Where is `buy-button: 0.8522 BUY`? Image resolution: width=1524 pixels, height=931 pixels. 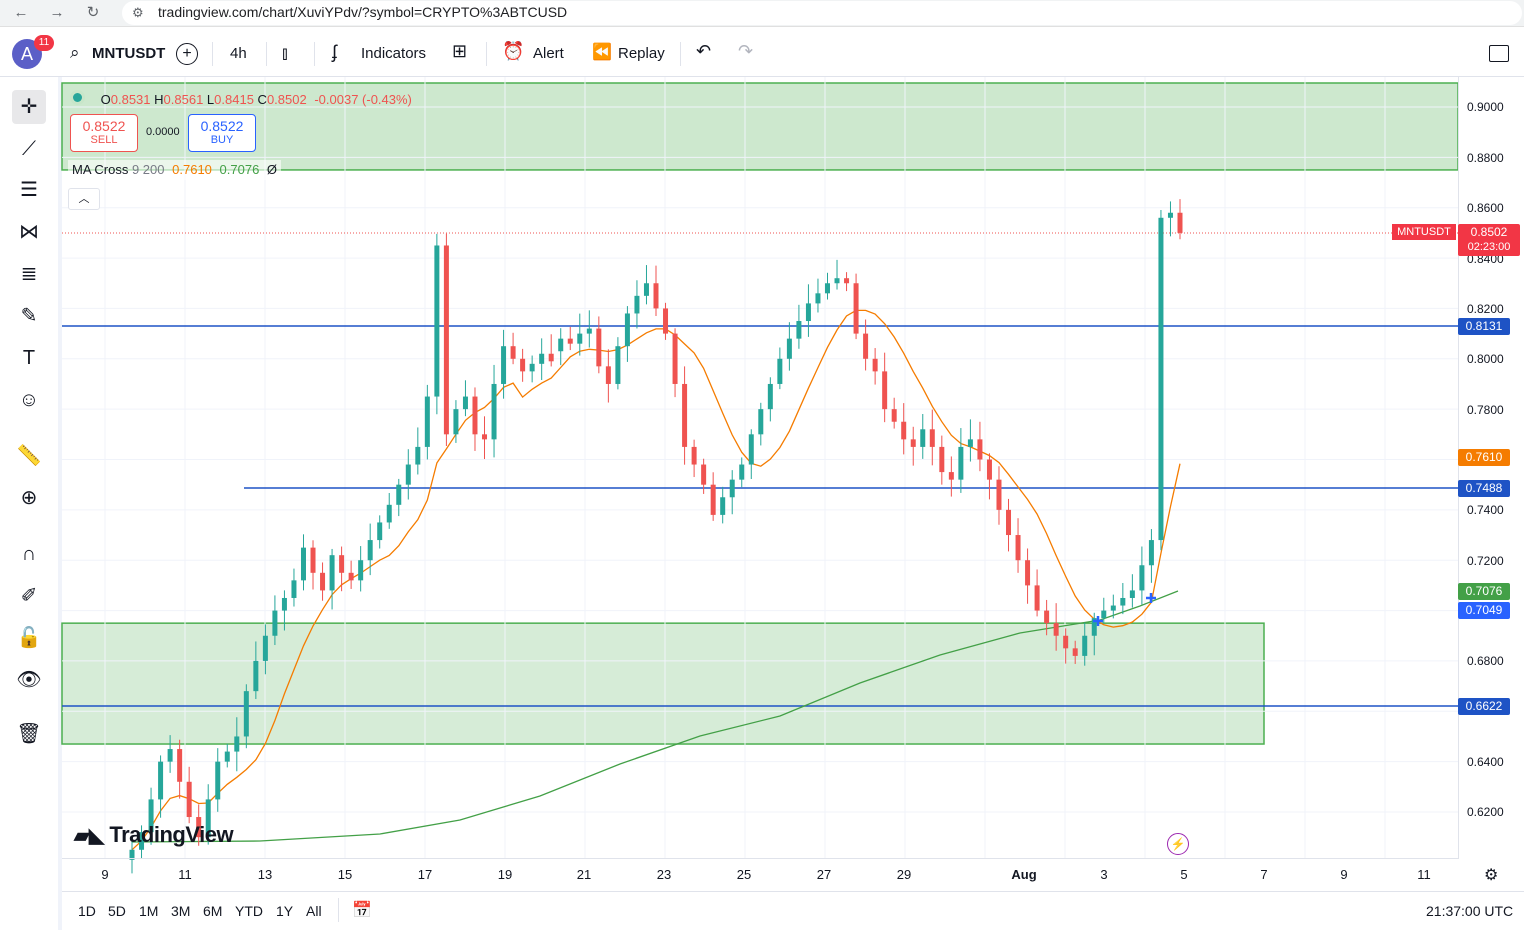
buy-button: 0.8522 BUY is located at coordinates (222, 133).